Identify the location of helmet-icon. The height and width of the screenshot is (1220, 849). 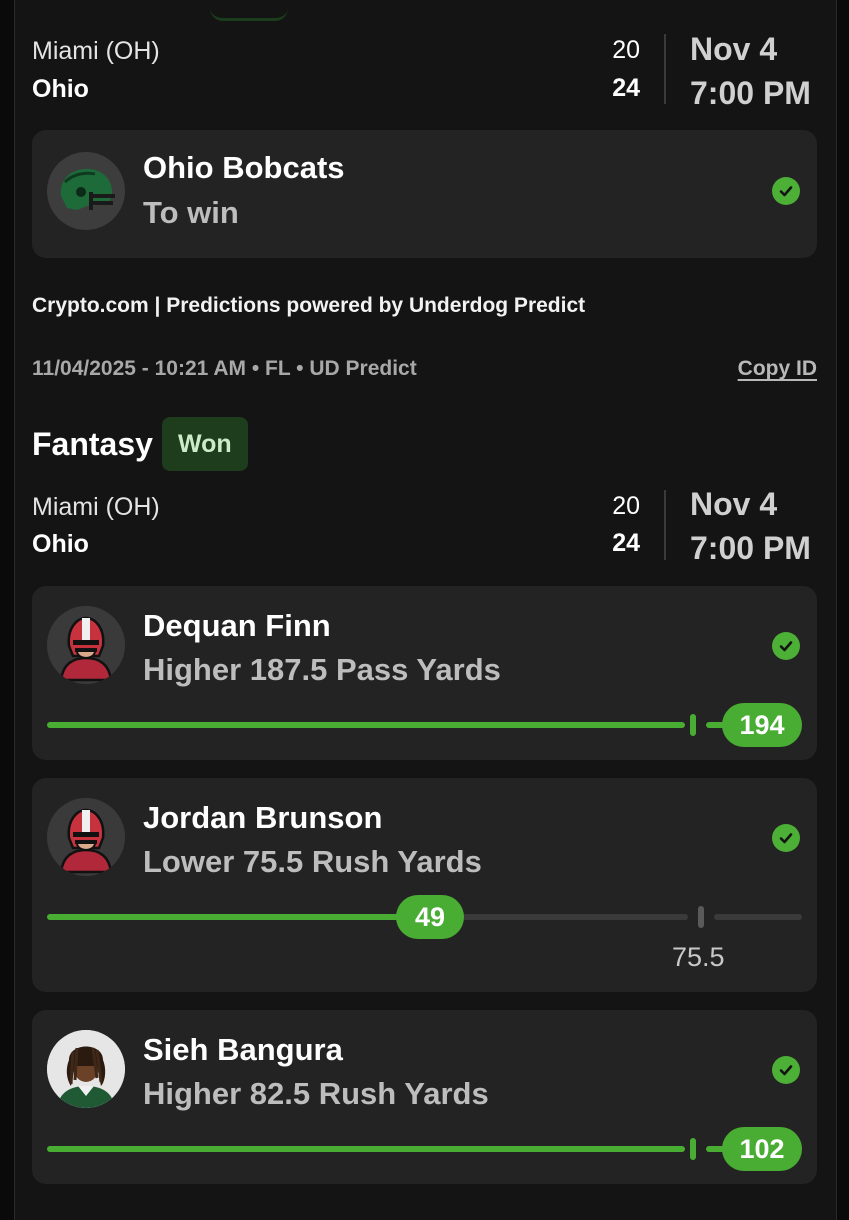
(86, 191).